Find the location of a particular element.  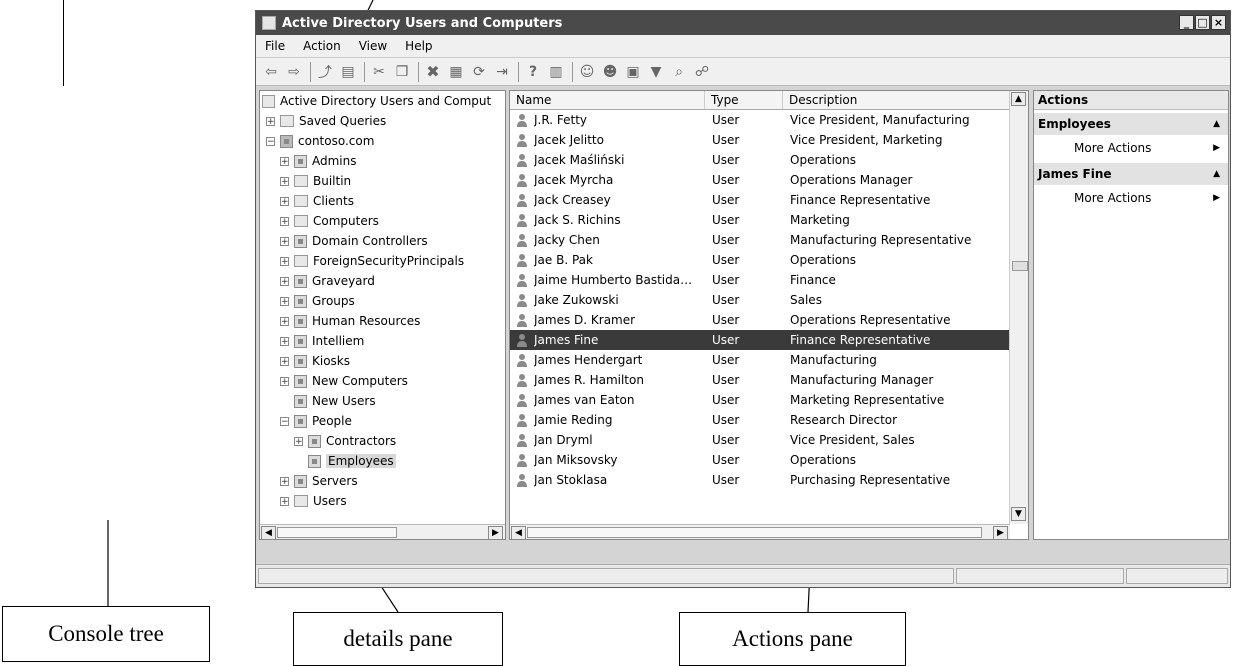

tree-item: + Human Resources is located at coordinates (350, 321).